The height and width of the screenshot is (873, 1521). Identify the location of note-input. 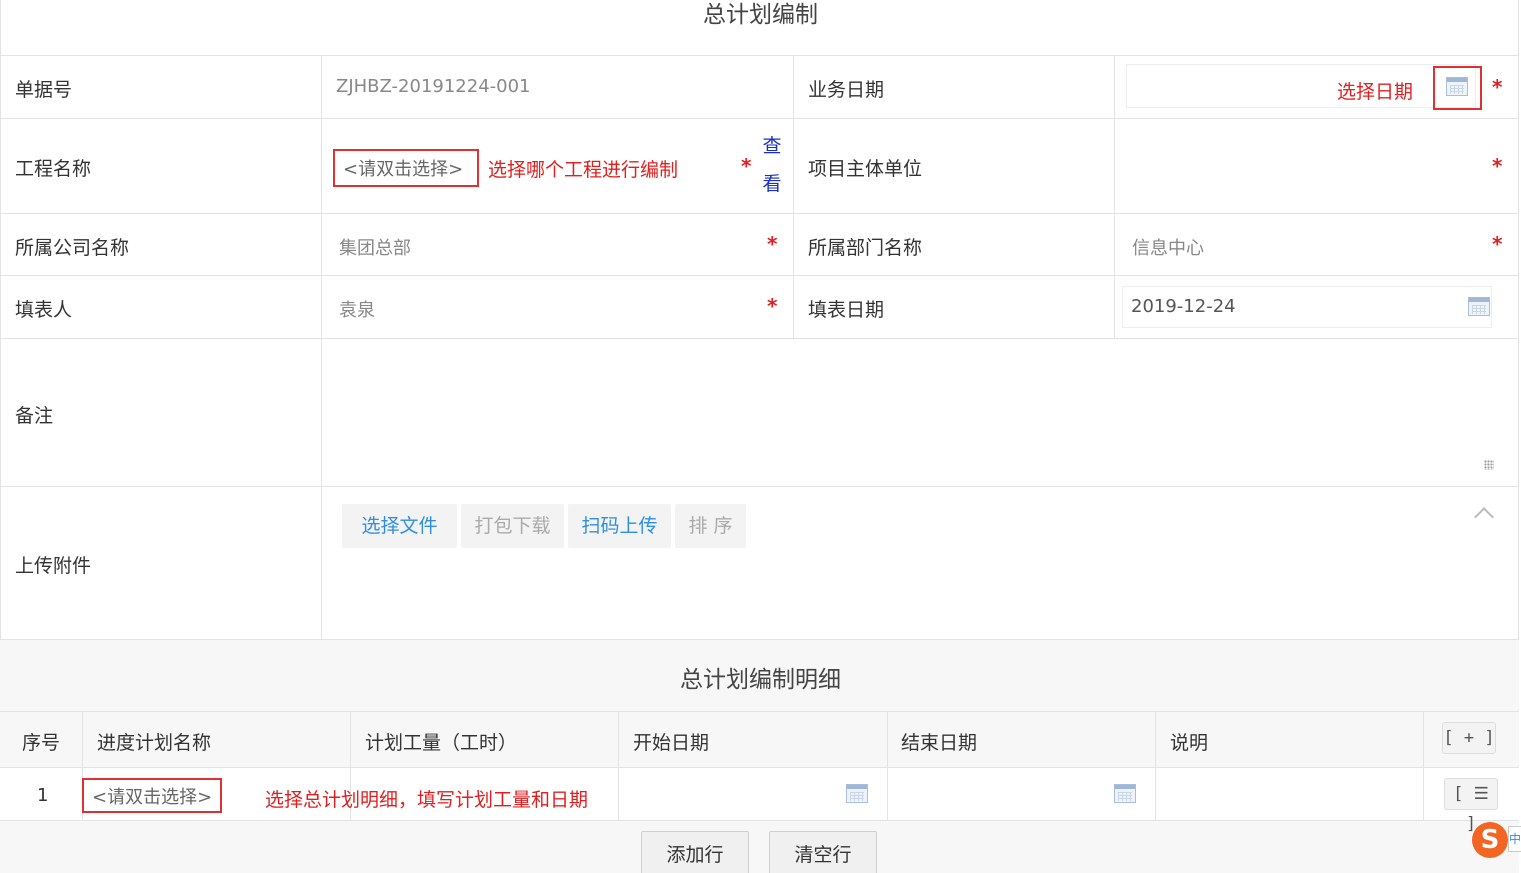
(1289, 794).